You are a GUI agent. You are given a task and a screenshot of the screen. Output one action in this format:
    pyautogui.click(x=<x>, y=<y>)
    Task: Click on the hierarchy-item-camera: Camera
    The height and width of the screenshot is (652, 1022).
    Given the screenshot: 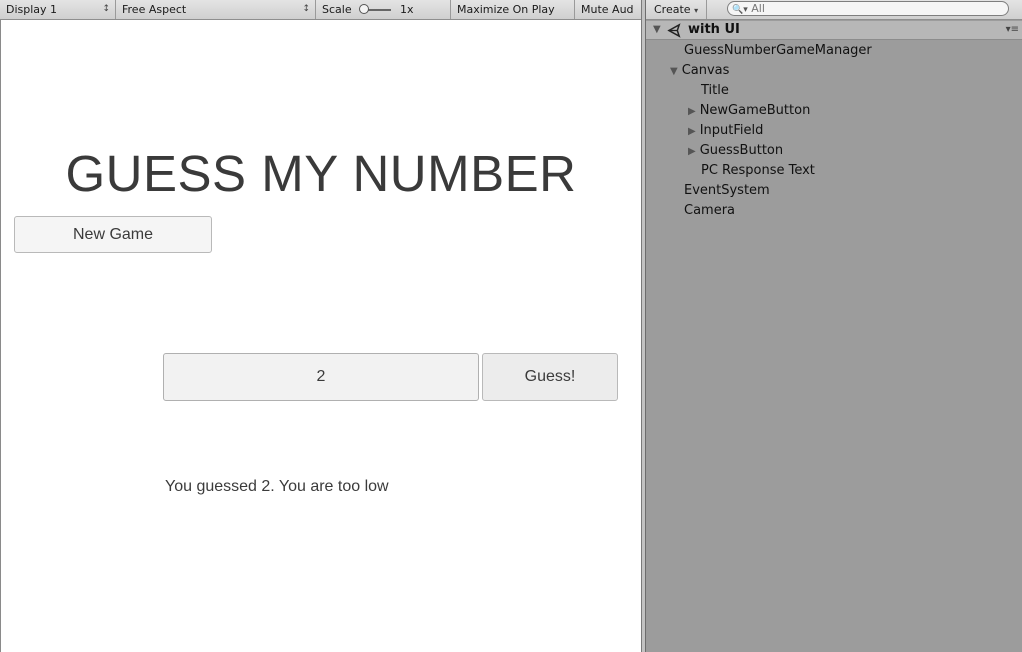 What is the action you would take?
    pyautogui.click(x=709, y=210)
    